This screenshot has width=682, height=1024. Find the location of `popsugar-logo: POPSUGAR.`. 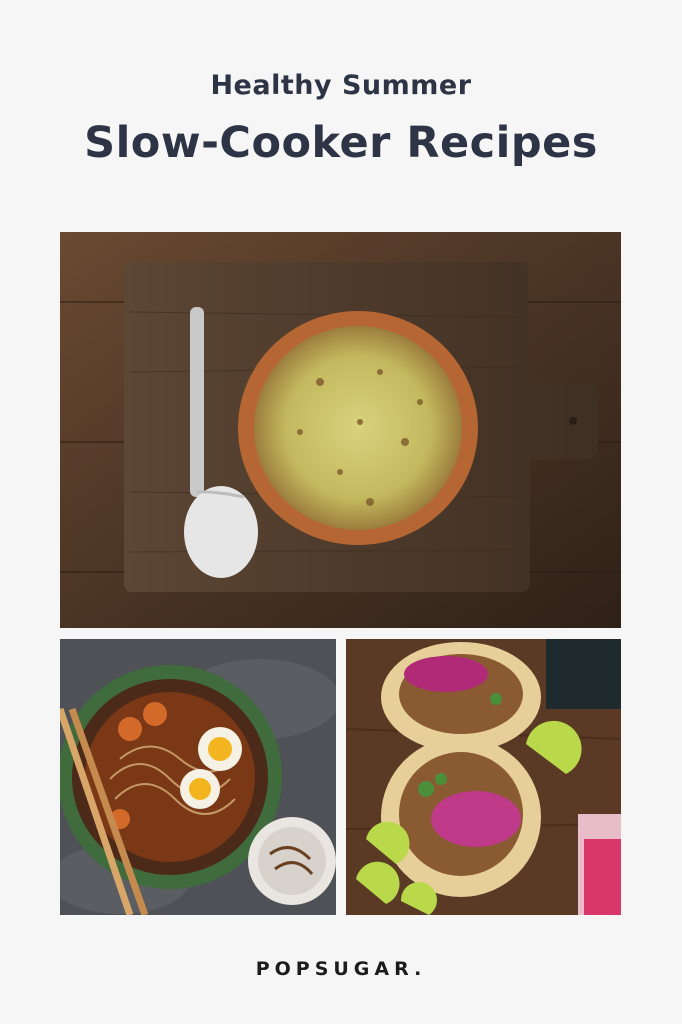

popsugar-logo: POPSUGAR. is located at coordinates (341, 969).